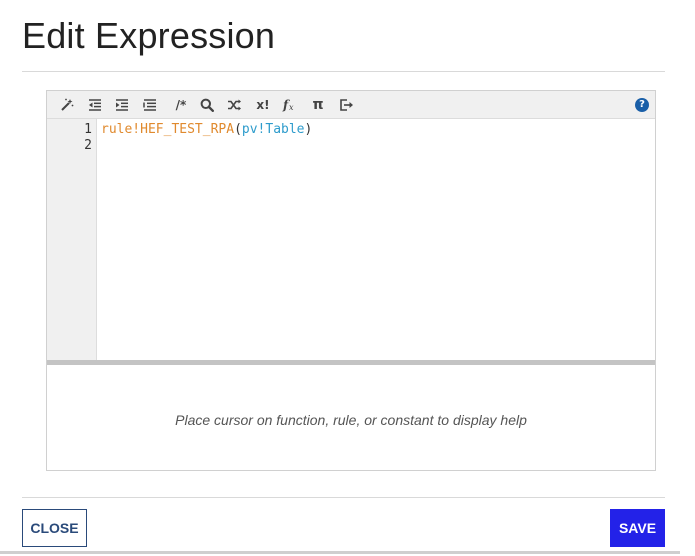 Image resolution: width=695 pixels, height=556 pixels. I want to click on rule-icon: x!, so click(263, 105).